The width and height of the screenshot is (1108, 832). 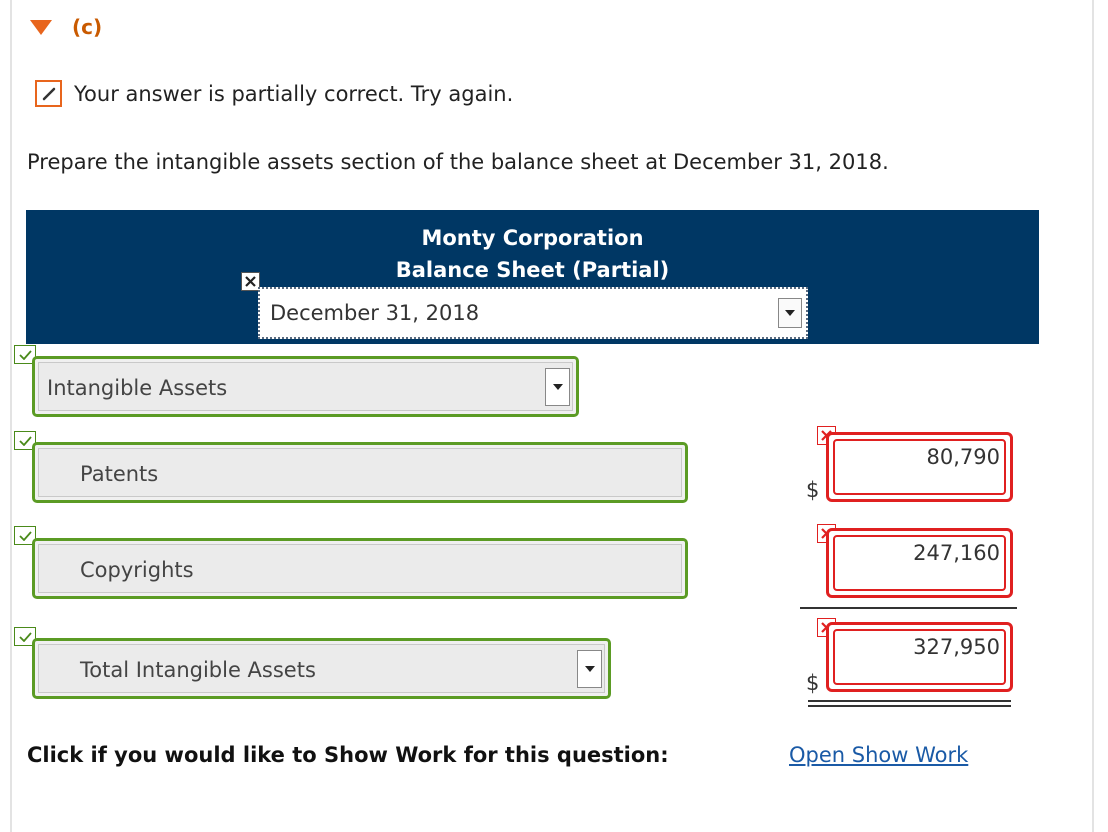 What do you see at coordinates (532, 238) in the screenshot?
I see `company-name: Monty Corporation` at bounding box center [532, 238].